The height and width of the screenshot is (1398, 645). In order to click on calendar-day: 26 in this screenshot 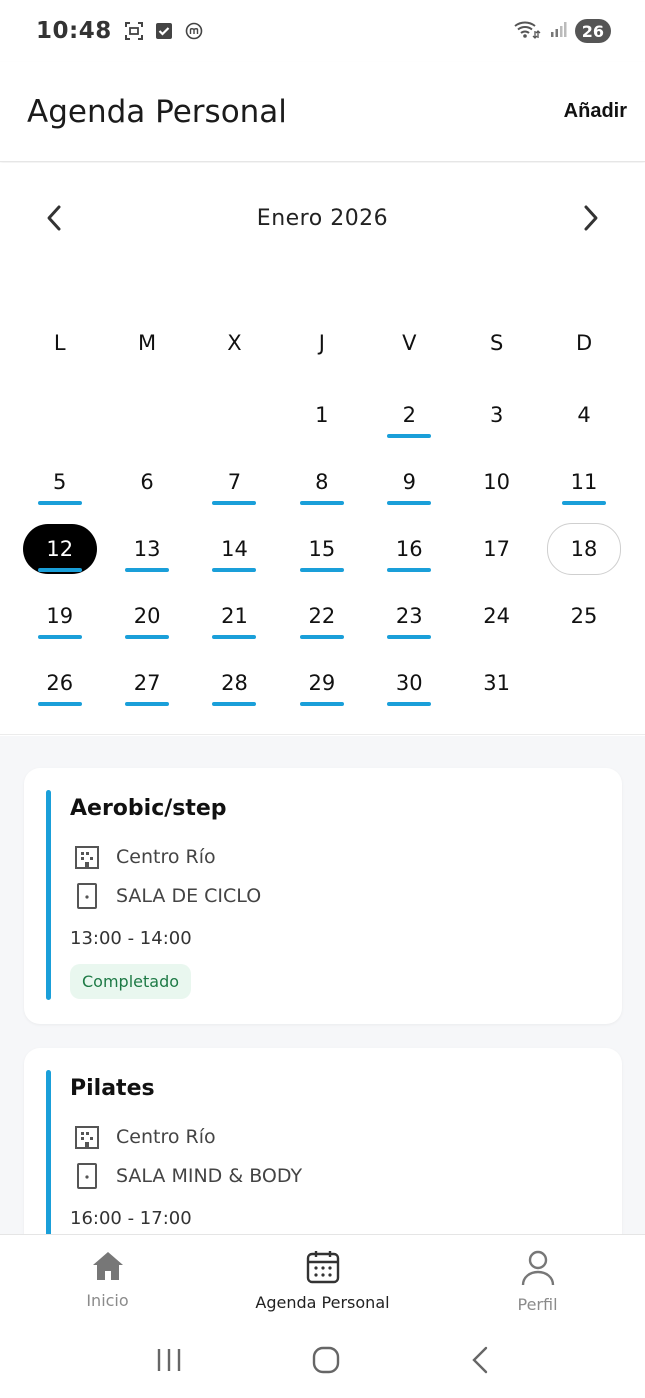, I will do `click(59, 682)`.